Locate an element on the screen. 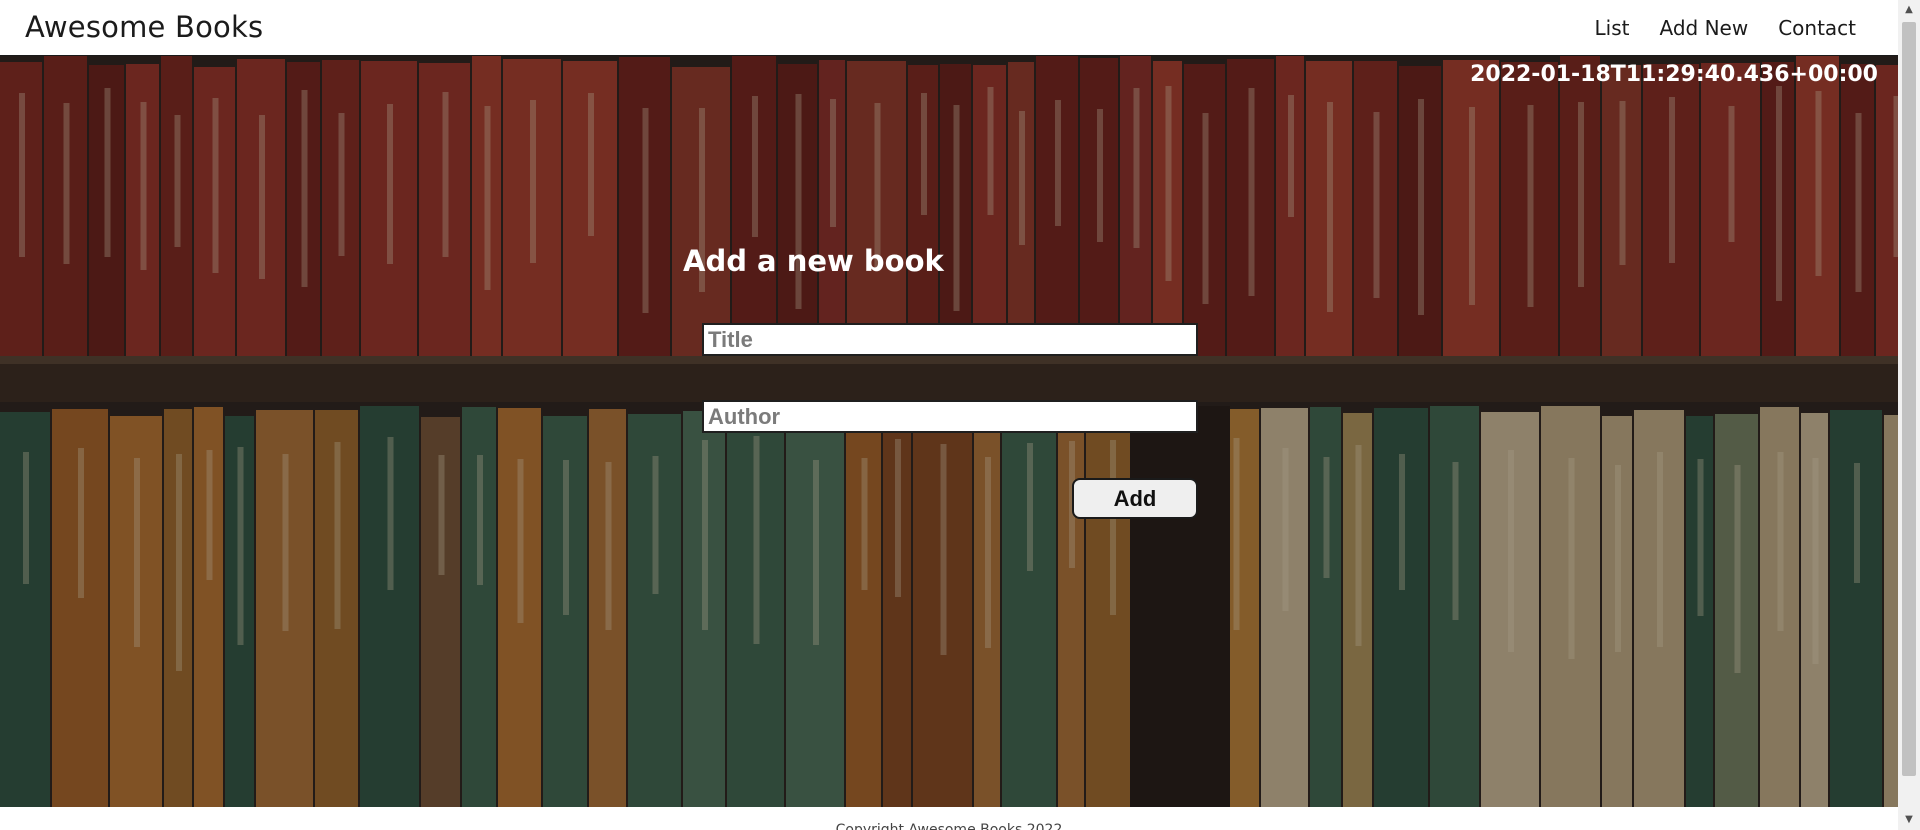  nav-link-contact: Contact is located at coordinates (1817, 28).